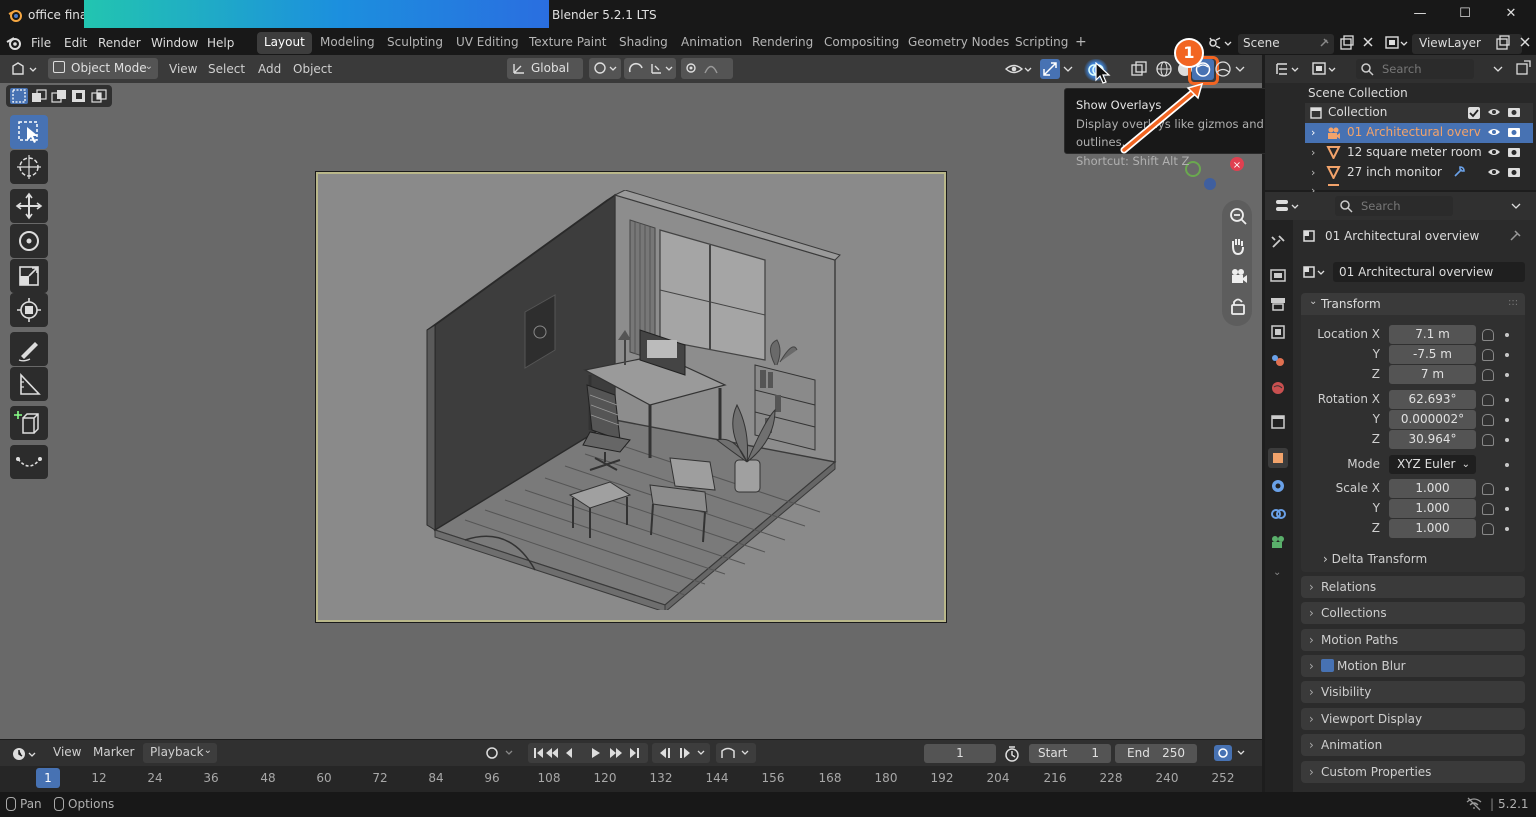 Image resolution: width=1536 pixels, height=817 pixels. I want to click on scale-z-field: 1.000, so click(1432, 528).